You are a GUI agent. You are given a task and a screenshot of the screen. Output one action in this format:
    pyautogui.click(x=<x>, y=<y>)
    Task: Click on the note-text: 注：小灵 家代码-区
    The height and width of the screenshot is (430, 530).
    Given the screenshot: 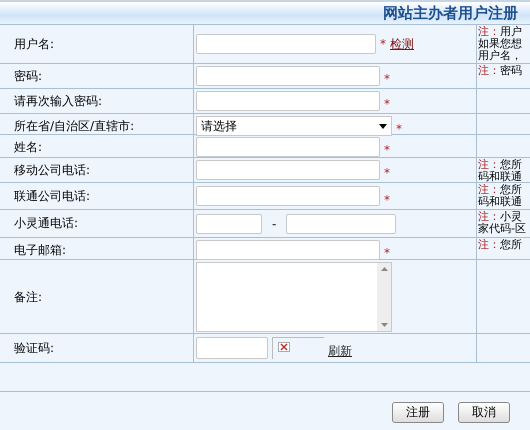 What is the action you would take?
    pyautogui.click(x=502, y=223)
    